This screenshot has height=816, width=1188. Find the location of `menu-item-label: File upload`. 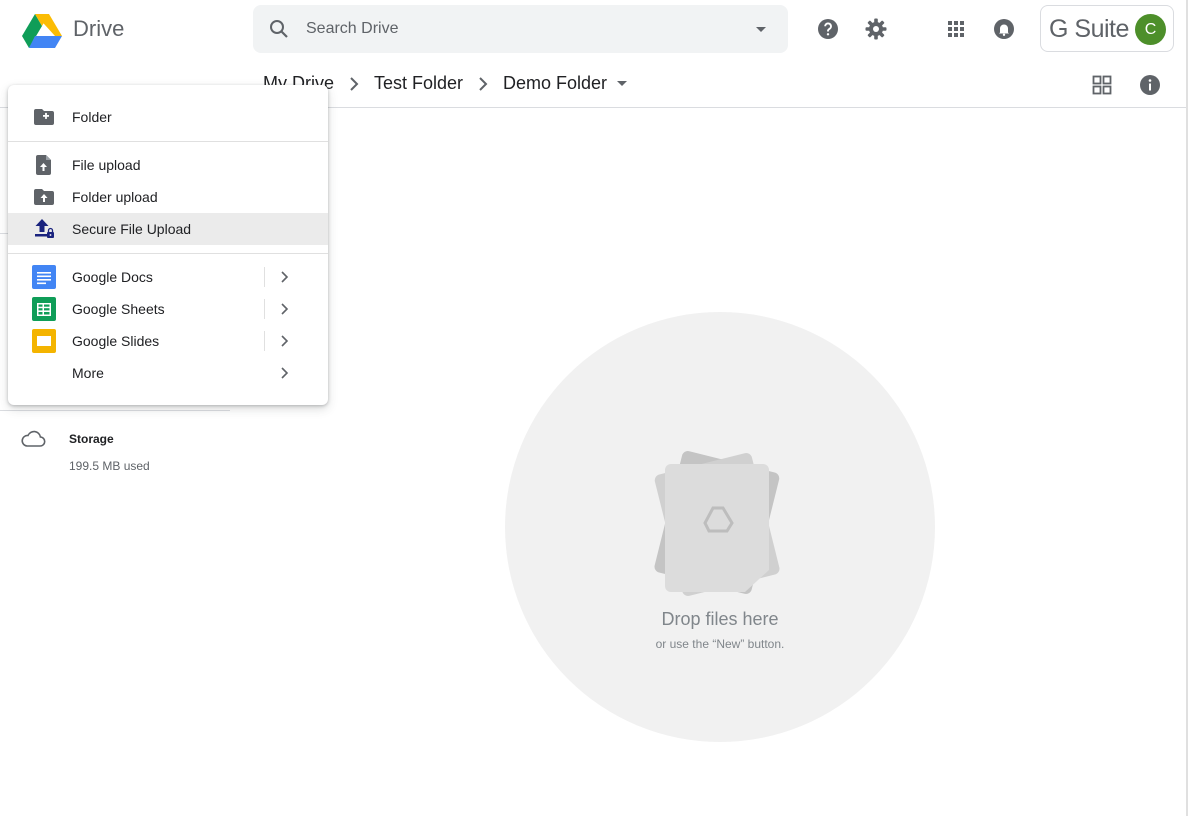

menu-item-label: File upload is located at coordinates (106, 165).